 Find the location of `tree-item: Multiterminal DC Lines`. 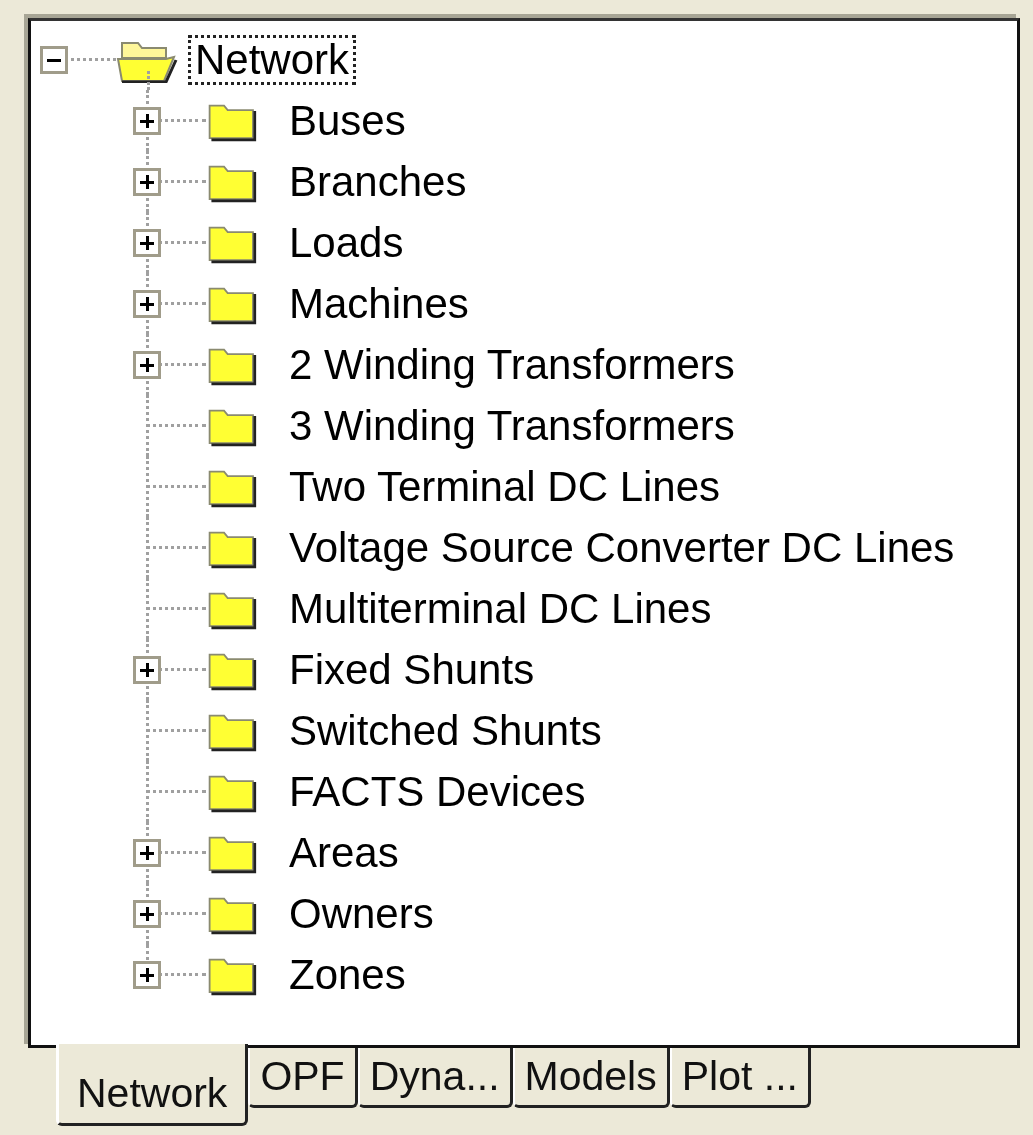

tree-item: Multiterminal DC Lines is located at coordinates (500, 608).